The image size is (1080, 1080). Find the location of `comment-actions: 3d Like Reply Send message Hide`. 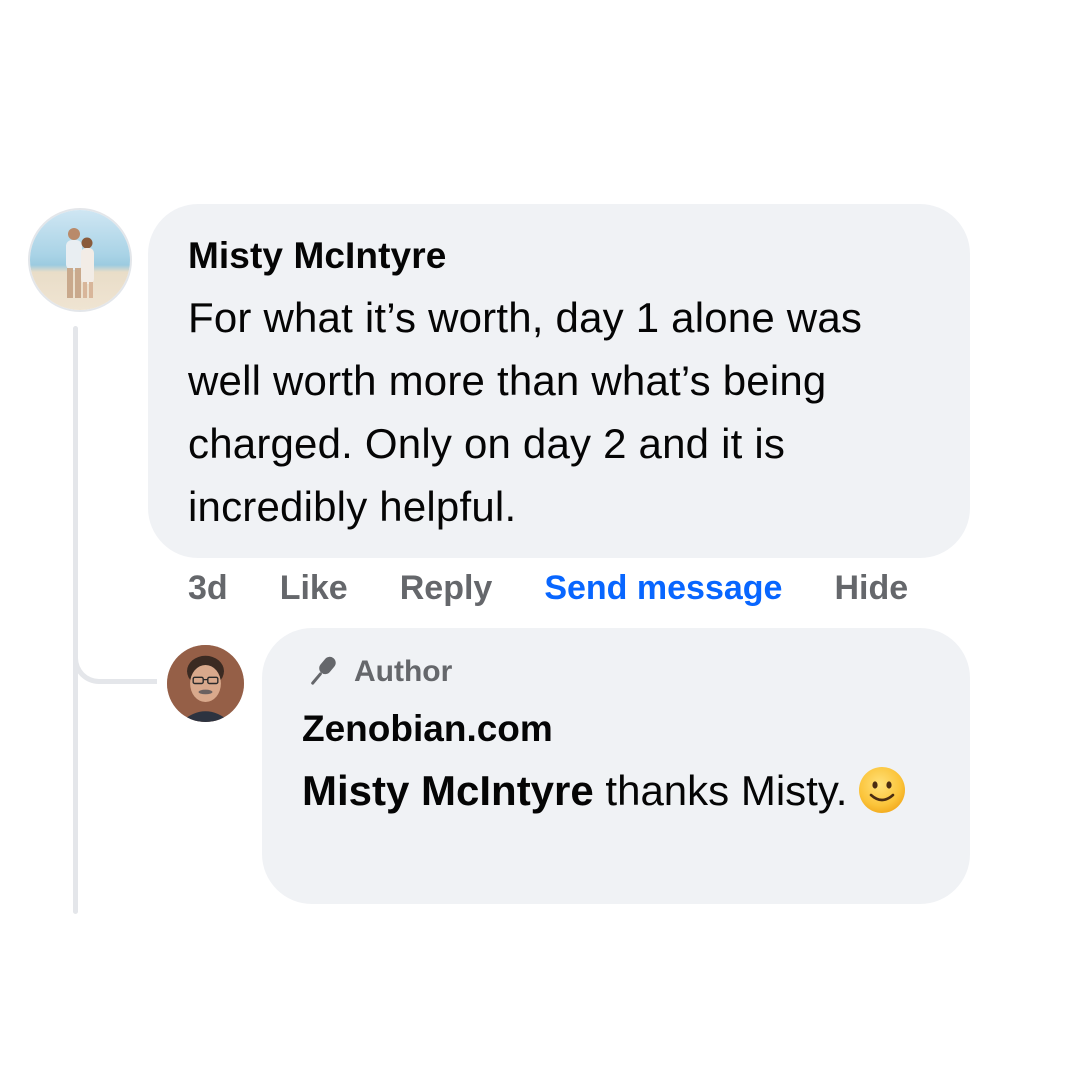

comment-actions: 3d Like Reply Send message Hide is located at coordinates (548, 588).